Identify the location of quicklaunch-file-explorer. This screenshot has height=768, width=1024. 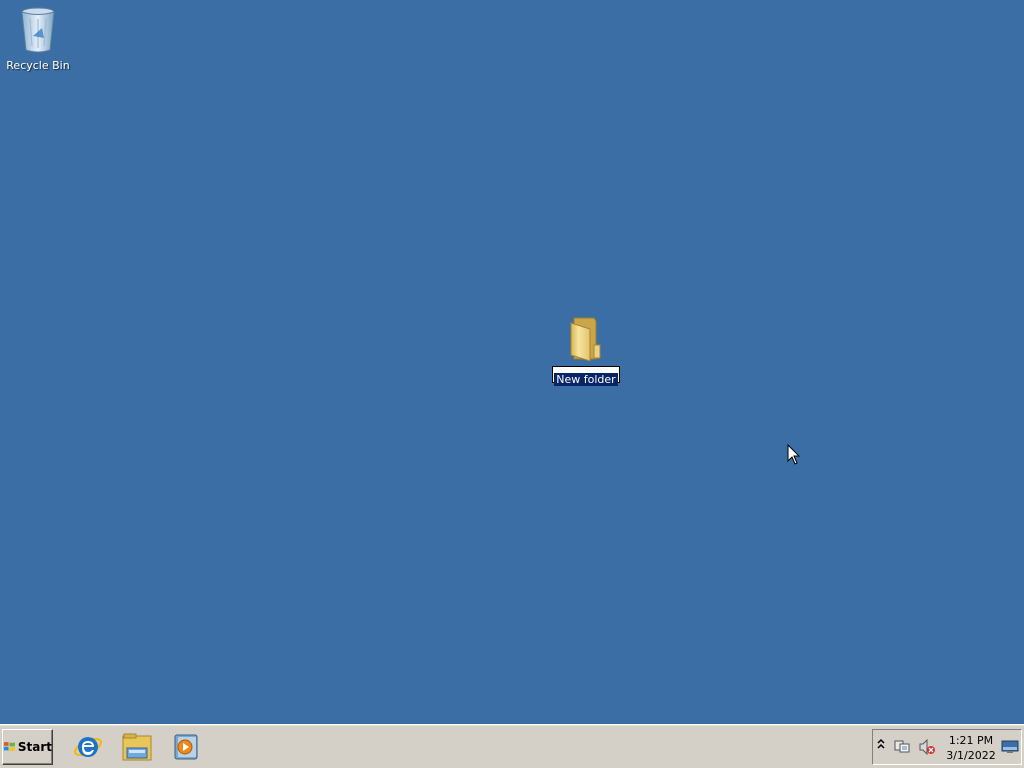
(137, 747).